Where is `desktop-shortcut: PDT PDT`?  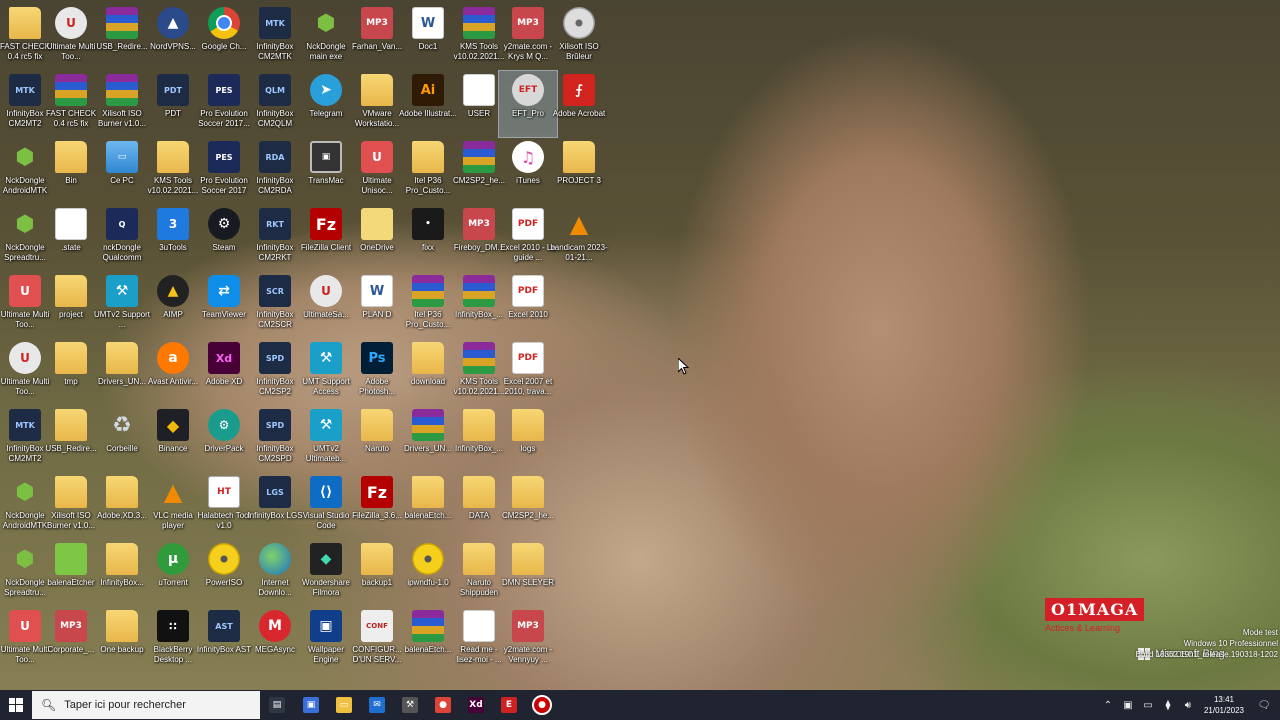 desktop-shortcut: PDT PDT is located at coordinates (173, 104).